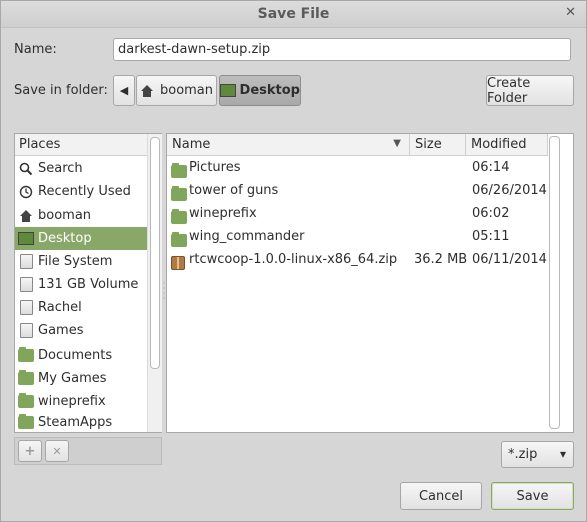 This screenshot has height=522, width=587. What do you see at coordinates (570, 12) in the screenshot?
I see `close-icon: ✕` at bounding box center [570, 12].